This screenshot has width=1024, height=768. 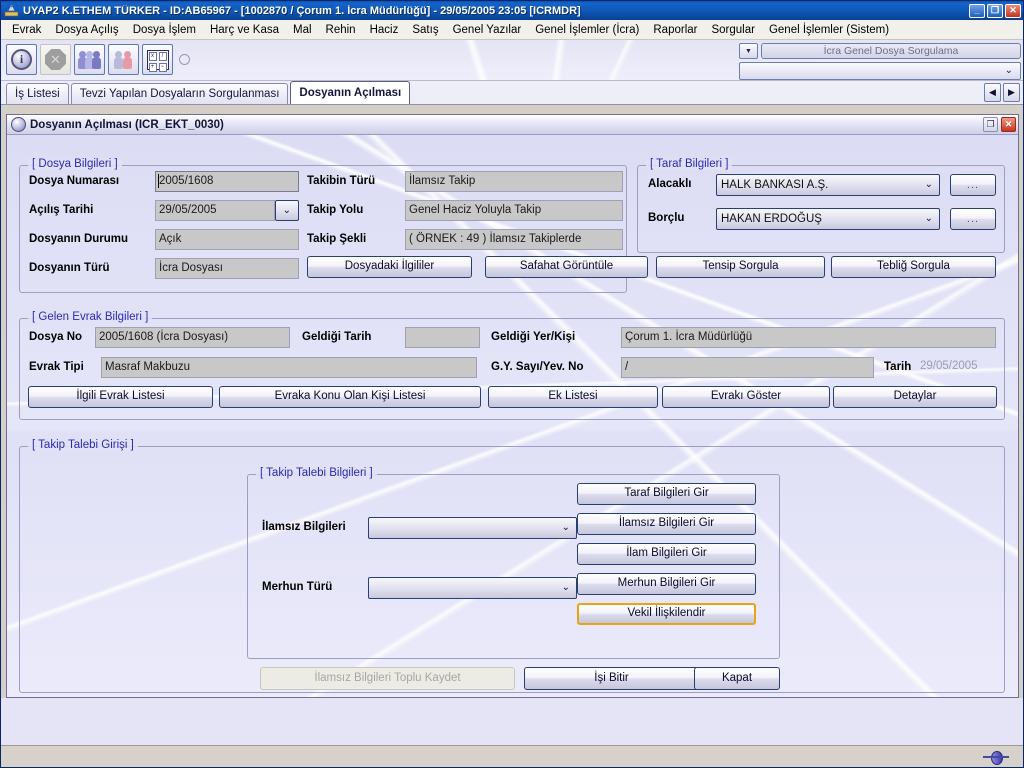 I want to click on statusbar, so click(x=512, y=756).